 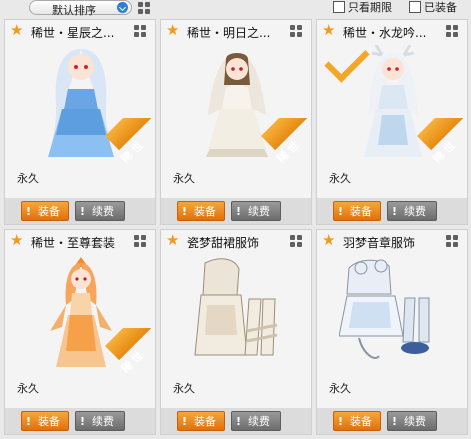 I want to click on only-expiring-checkbox: 只看期限, so click(x=362, y=8).